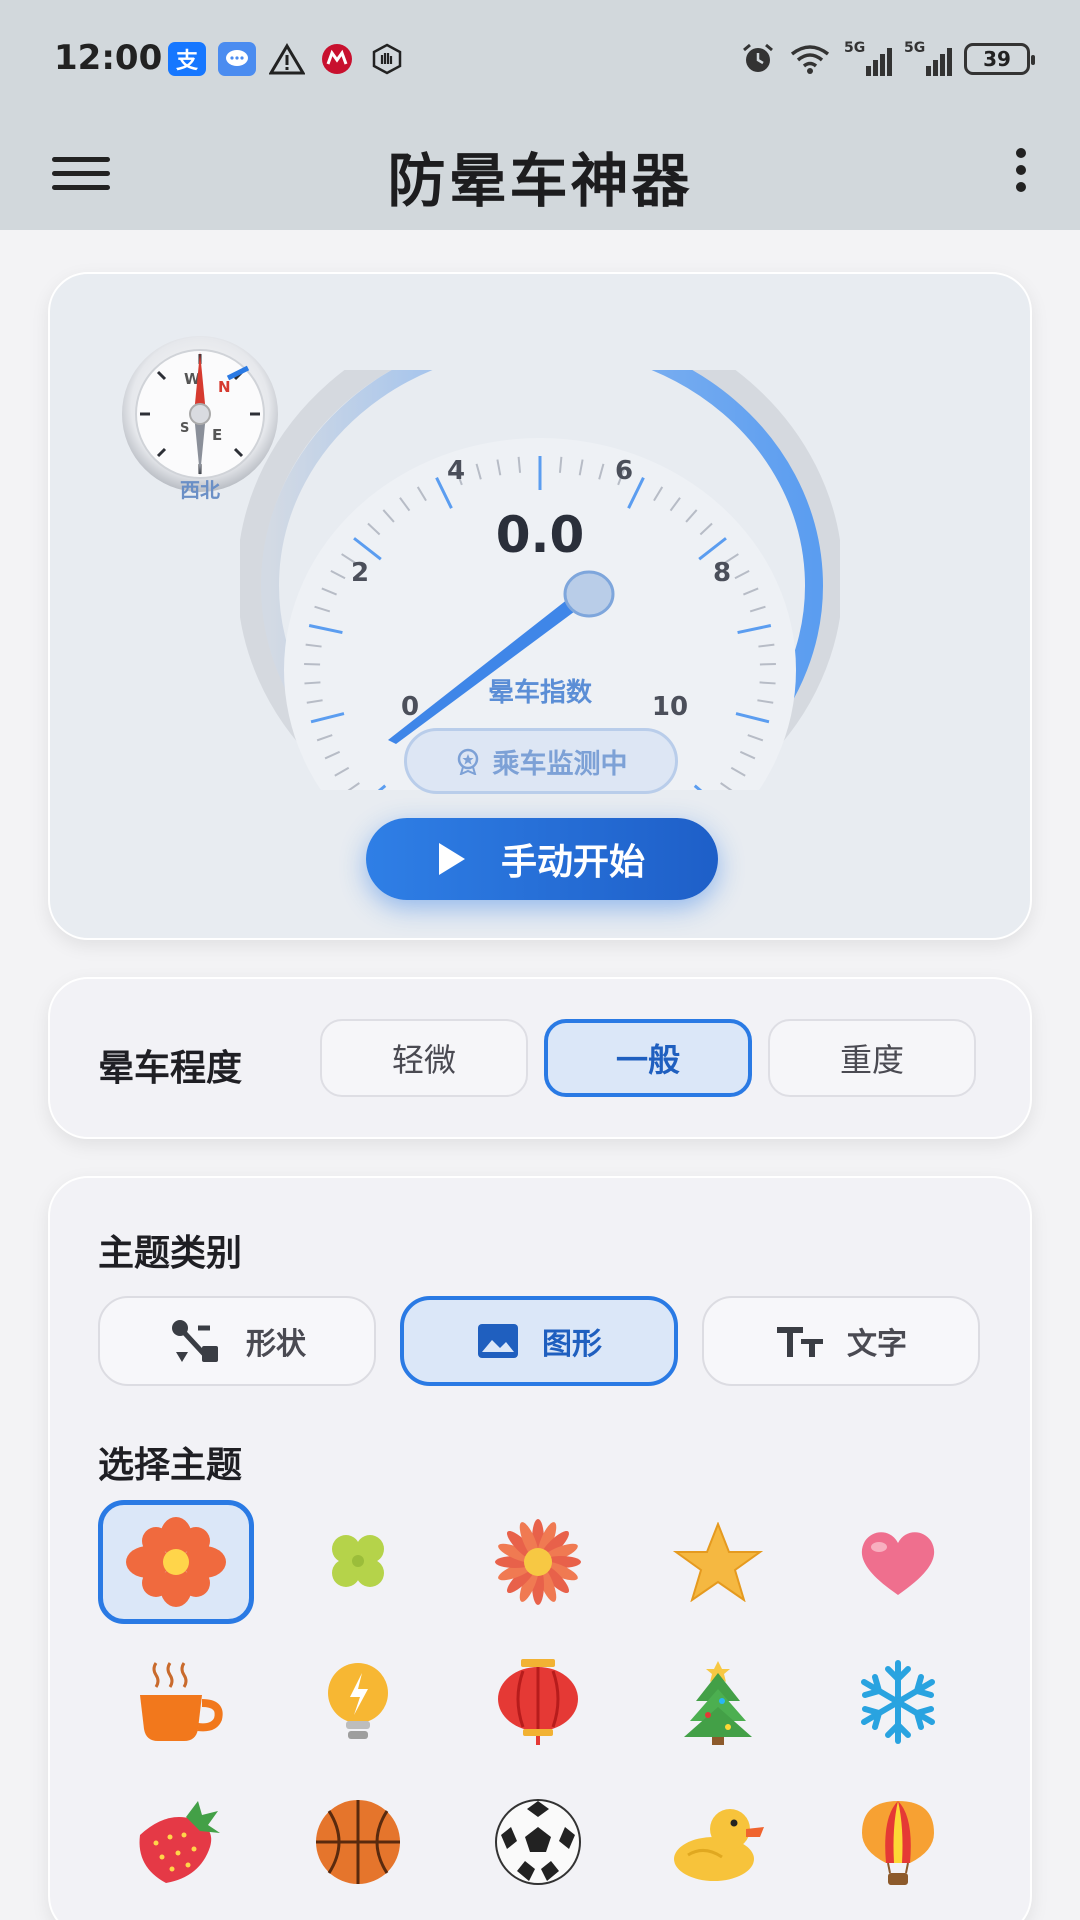  Describe the element at coordinates (108, 58) in the screenshot. I see `status-time: 12:00` at that location.